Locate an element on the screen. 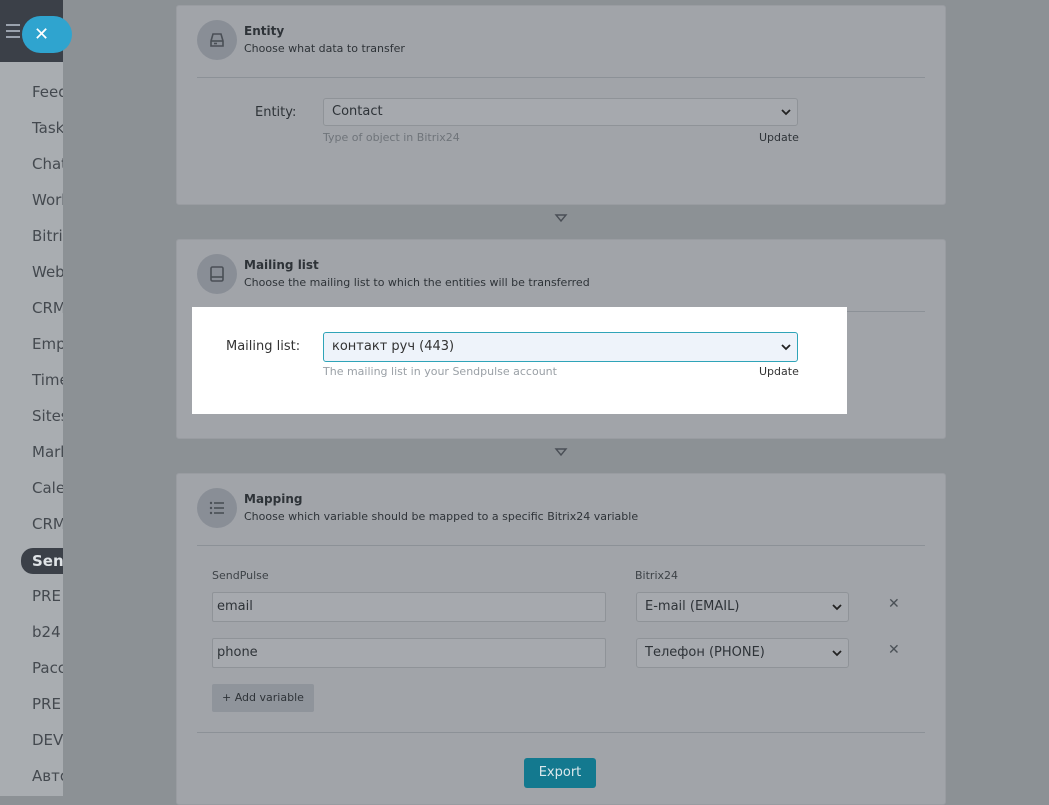 The width and height of the screenshot is (1049, 805). sidebar-item: Work is located at coordinates (47, 206).